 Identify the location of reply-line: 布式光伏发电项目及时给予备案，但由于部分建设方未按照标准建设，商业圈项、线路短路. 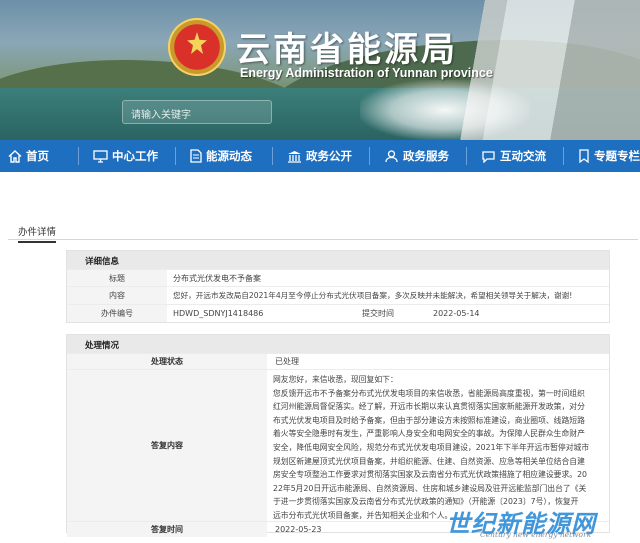
(429, 420).